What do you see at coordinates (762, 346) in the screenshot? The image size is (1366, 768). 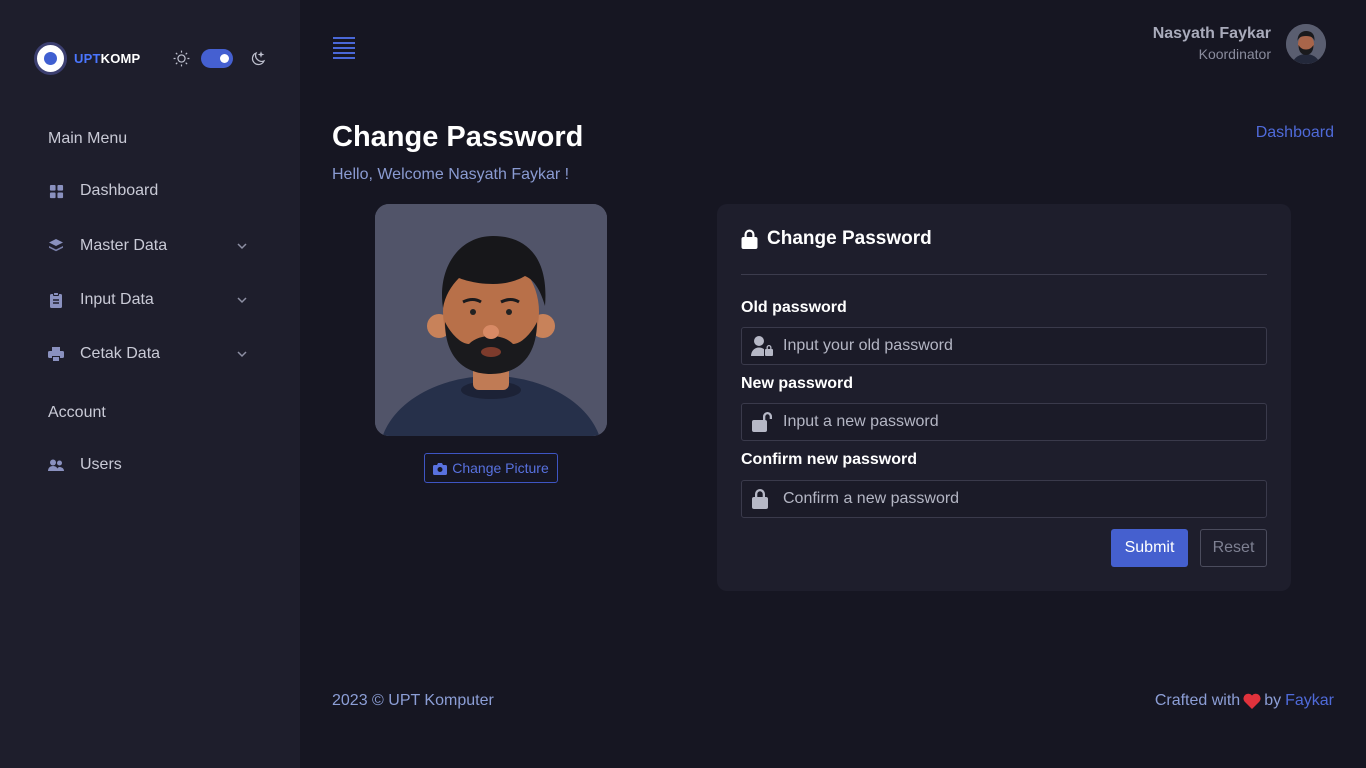 I see `user-lock-icon` at bounding box center [762, 346].